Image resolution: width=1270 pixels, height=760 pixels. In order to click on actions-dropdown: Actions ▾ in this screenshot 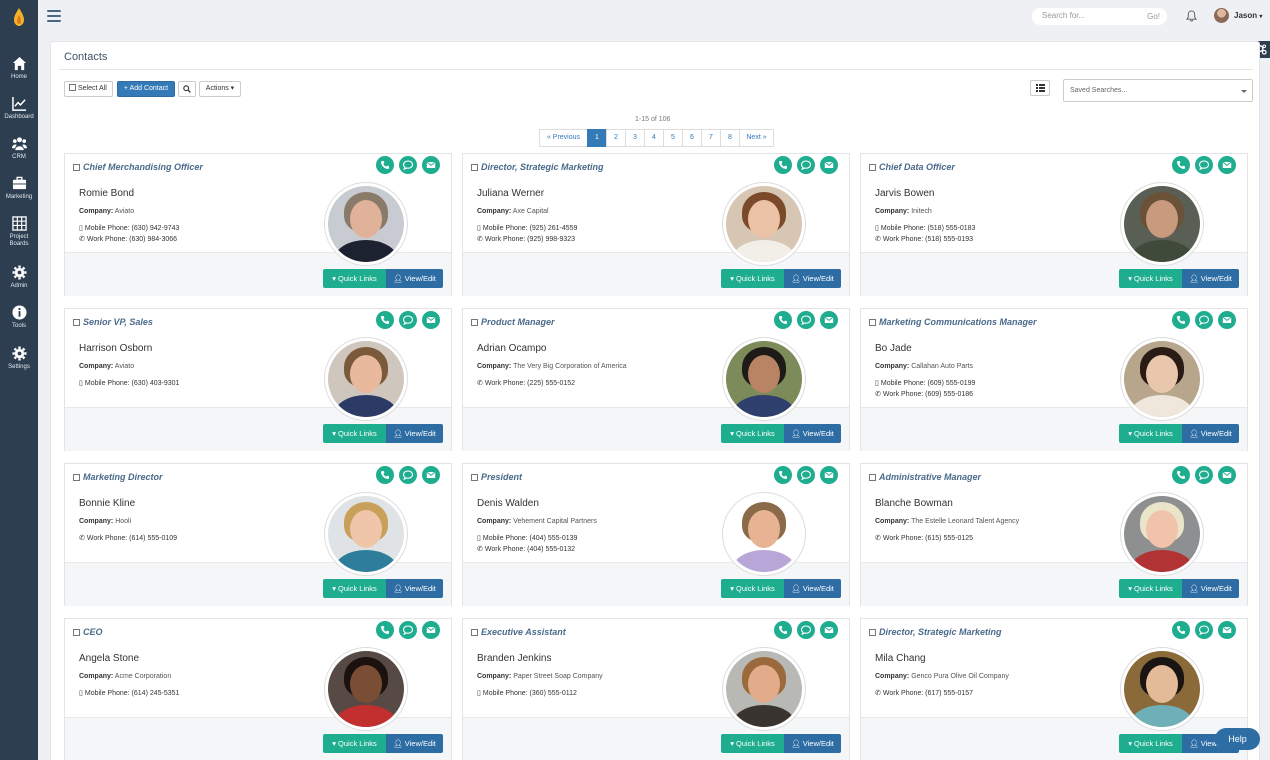, I will do `click(220, 89)`.